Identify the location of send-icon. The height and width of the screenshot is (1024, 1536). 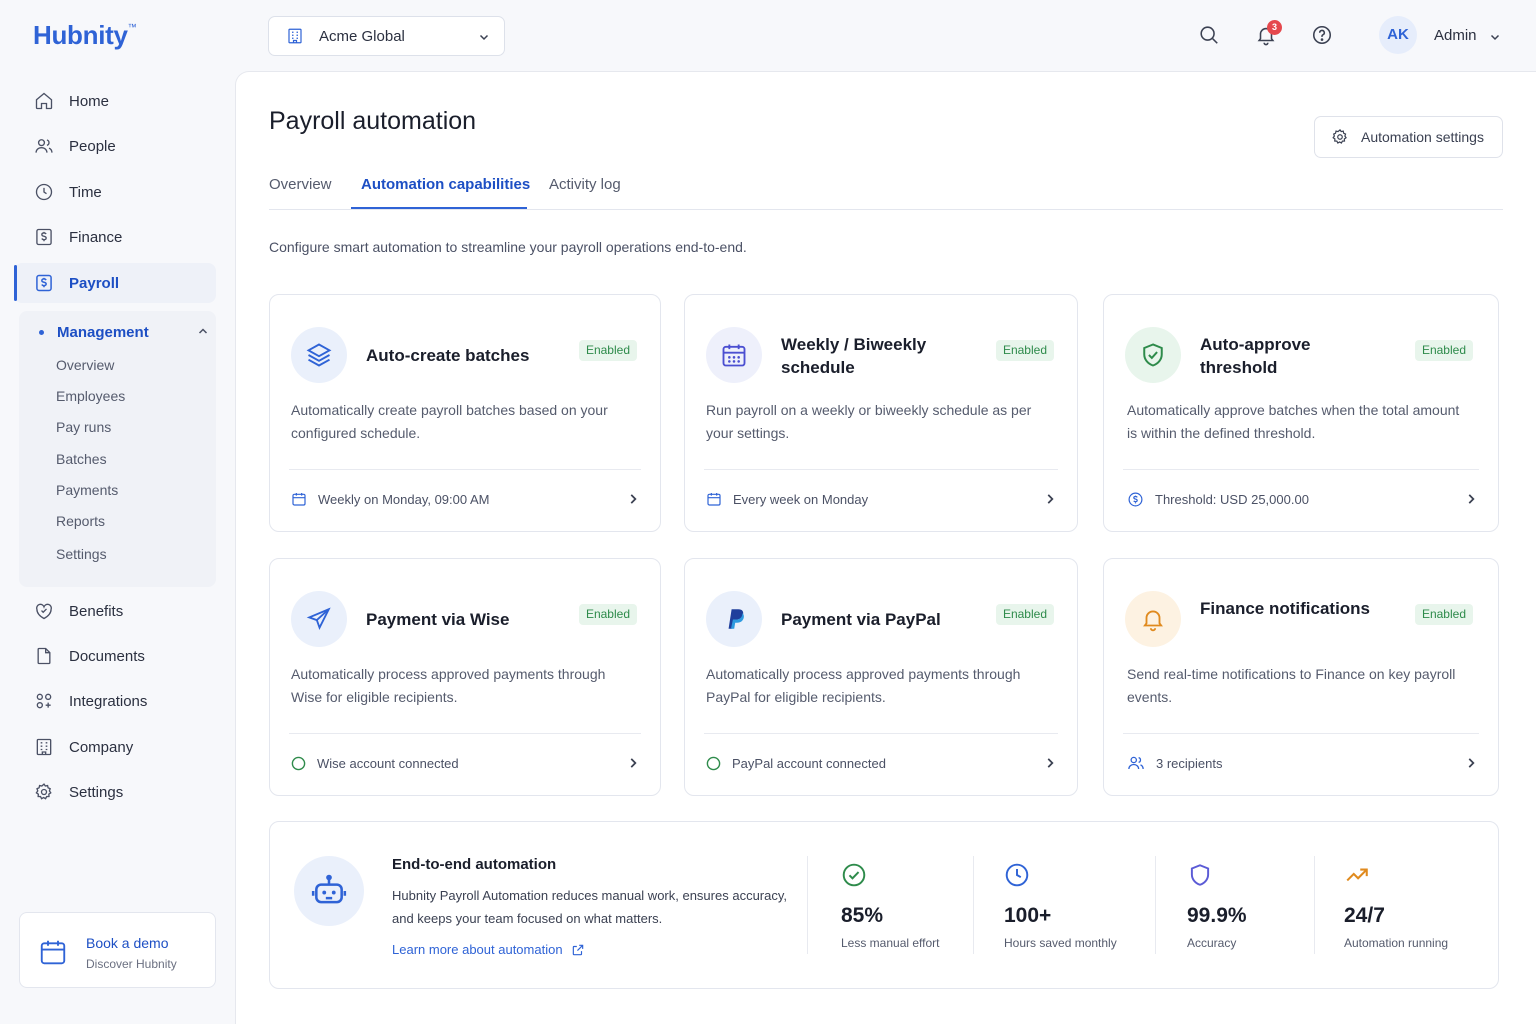
(319, 619).